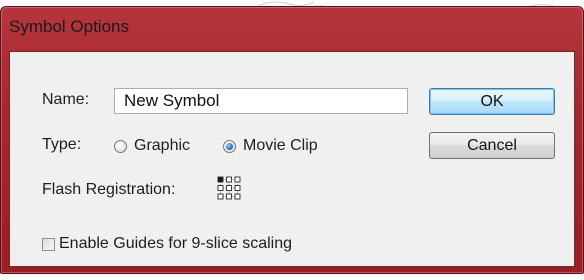  What do you see at coordinates (220, 179) in the screenshot?
I see `reg-point-top-left` at bounding box center [220, 179].